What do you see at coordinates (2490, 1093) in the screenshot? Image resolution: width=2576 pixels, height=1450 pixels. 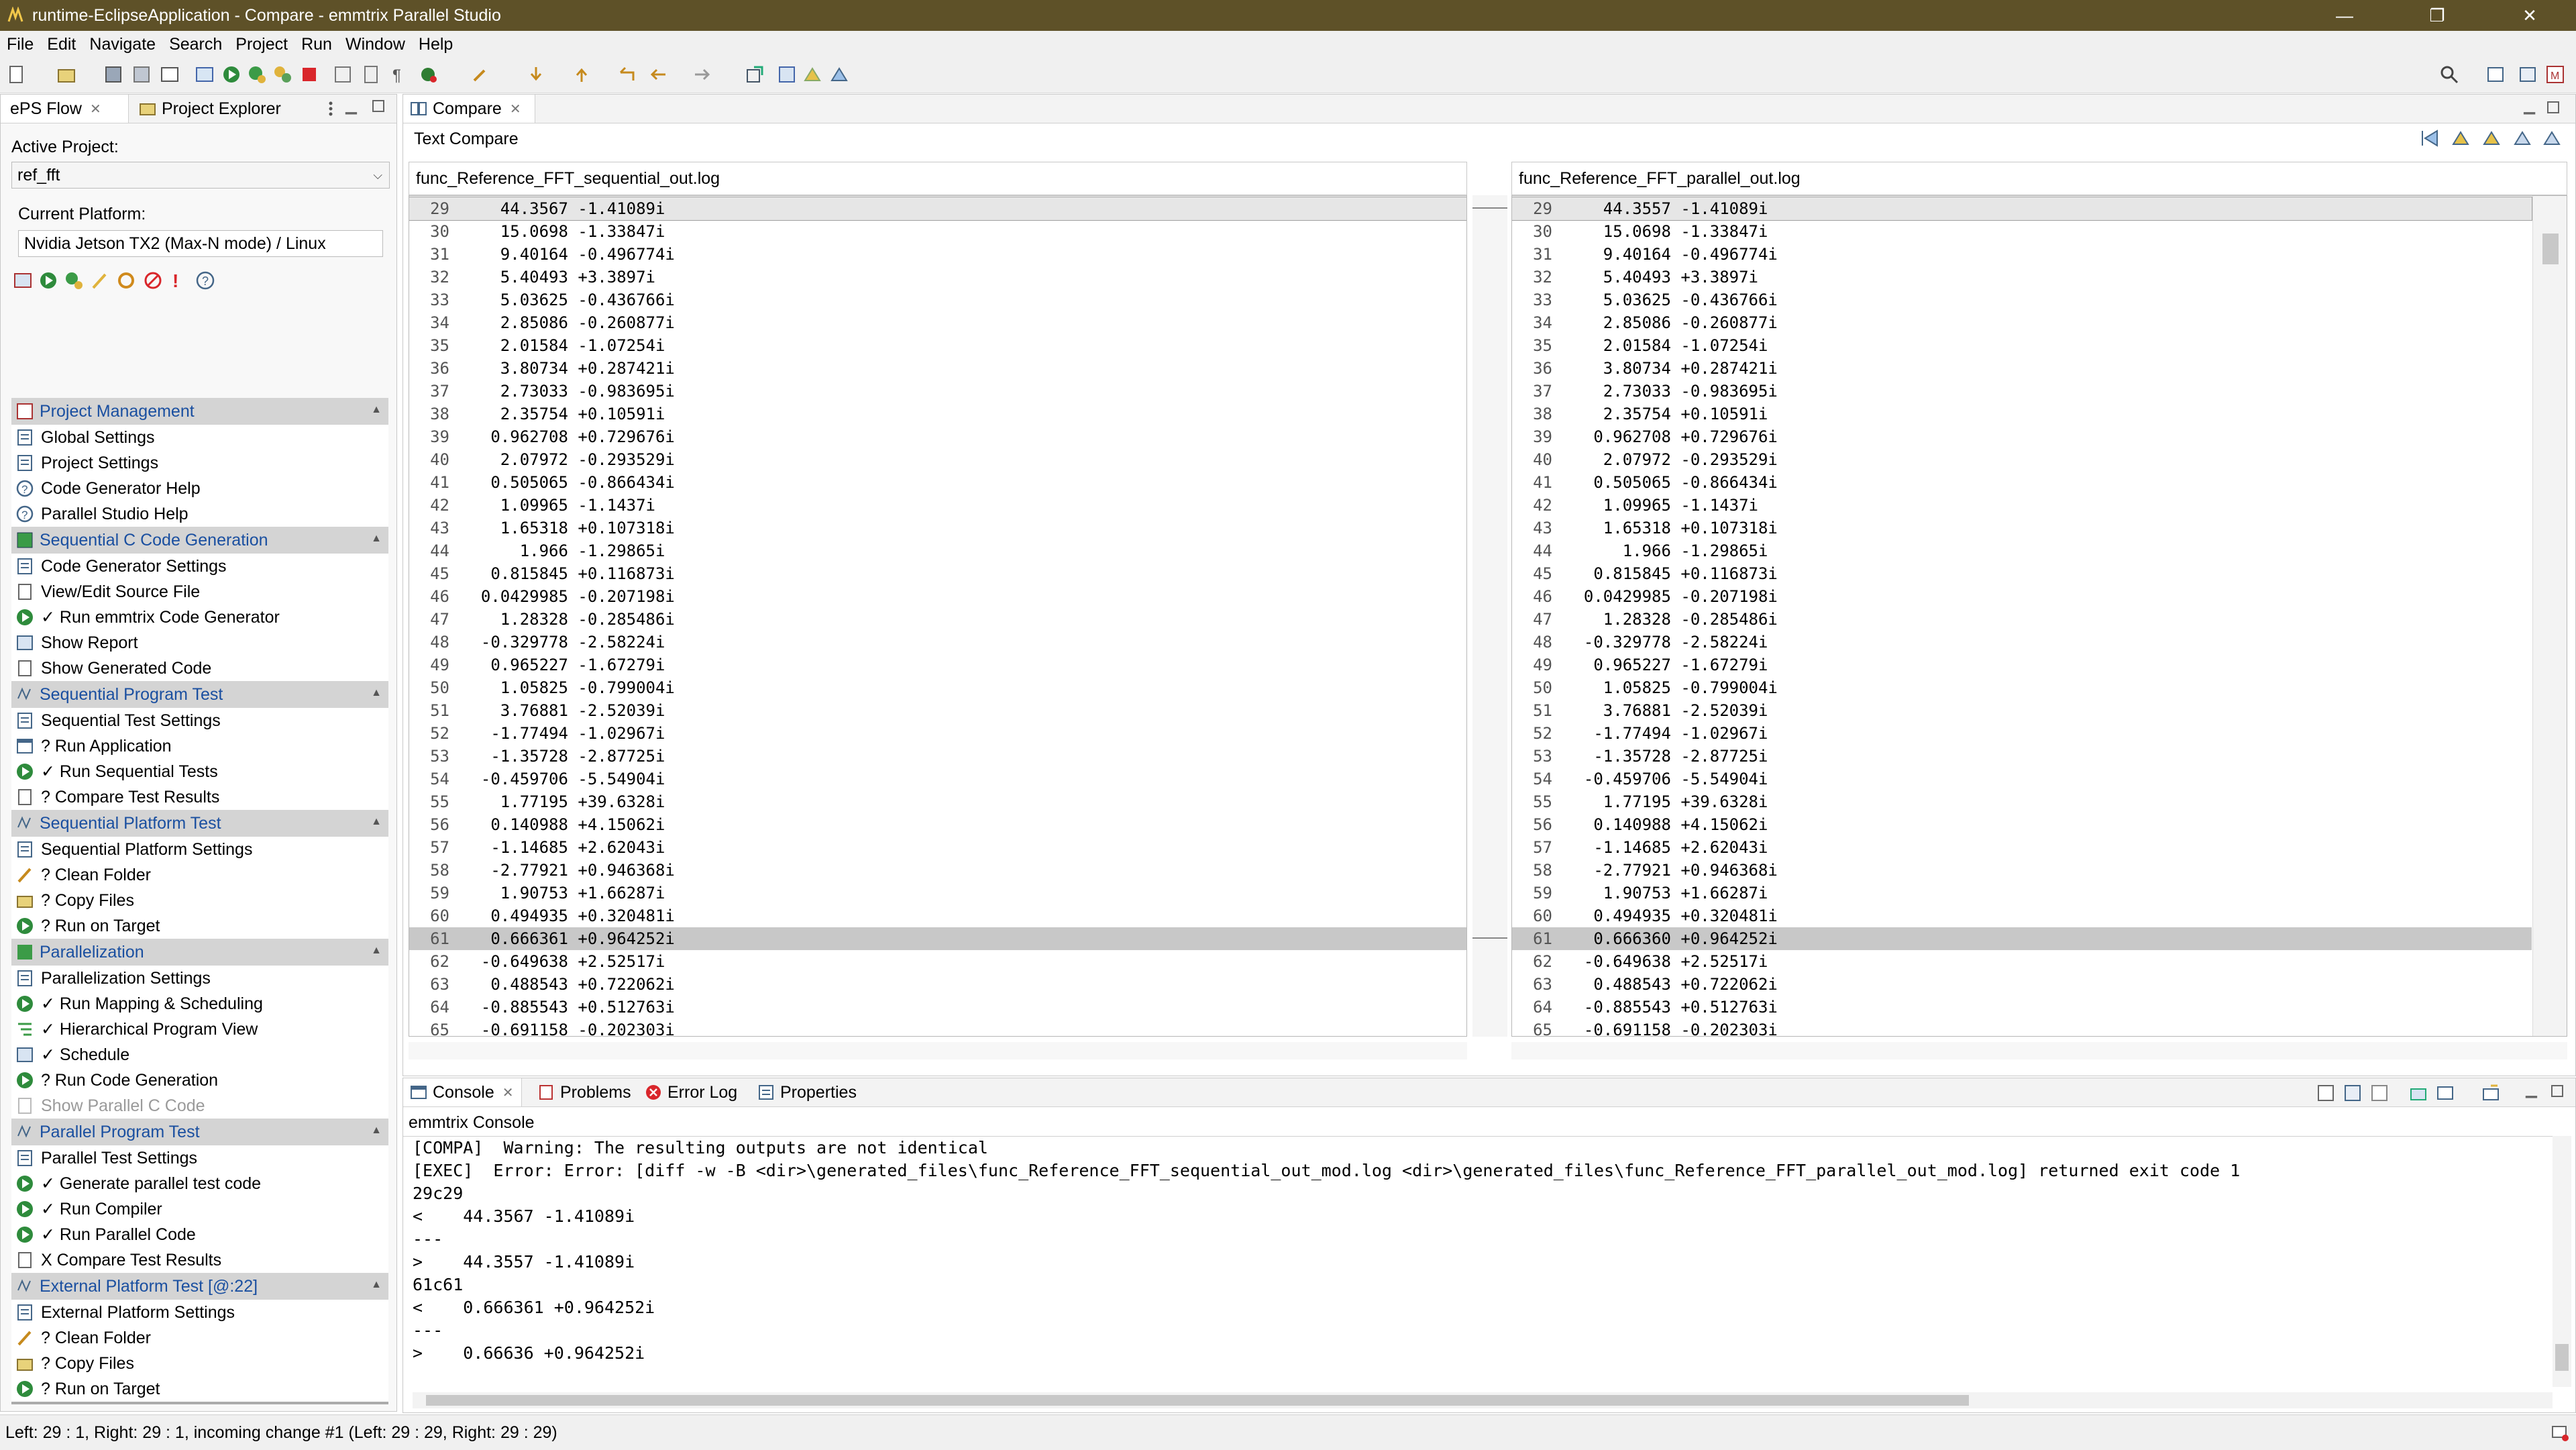 I see `open-console-icon` at bounding box center [2490, 1093].